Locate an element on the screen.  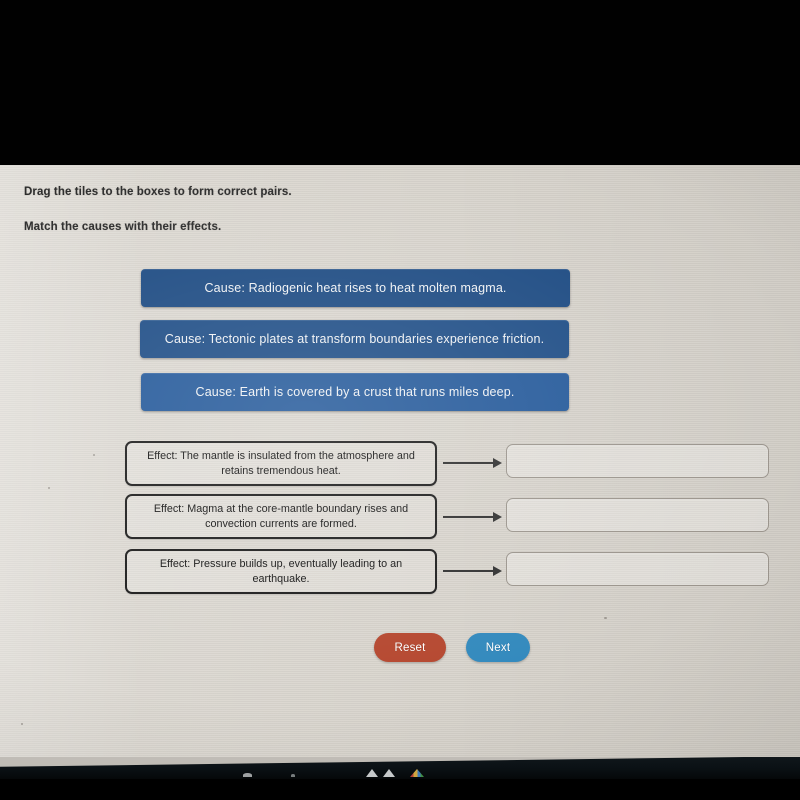
reset-button: Reset is located at coordinates (410, 647).